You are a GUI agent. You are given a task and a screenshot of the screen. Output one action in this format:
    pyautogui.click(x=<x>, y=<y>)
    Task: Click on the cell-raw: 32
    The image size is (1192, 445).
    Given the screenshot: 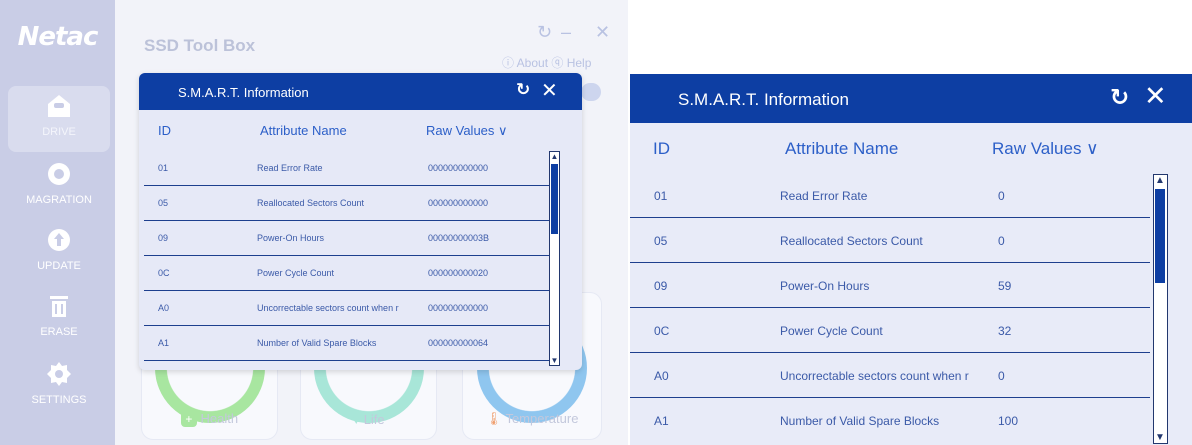 What is the action you would take?
    pyautogui.click(x=1005, y=331)
    